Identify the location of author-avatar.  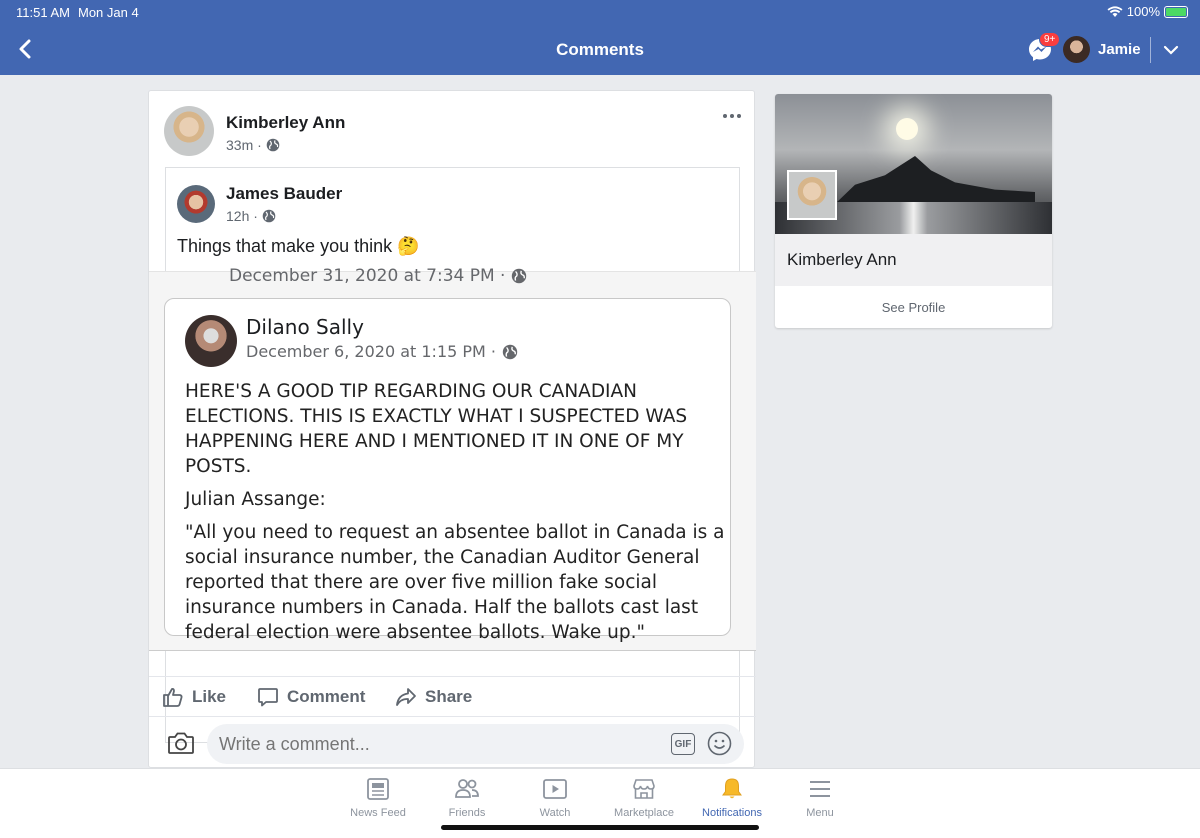
(189, 131).